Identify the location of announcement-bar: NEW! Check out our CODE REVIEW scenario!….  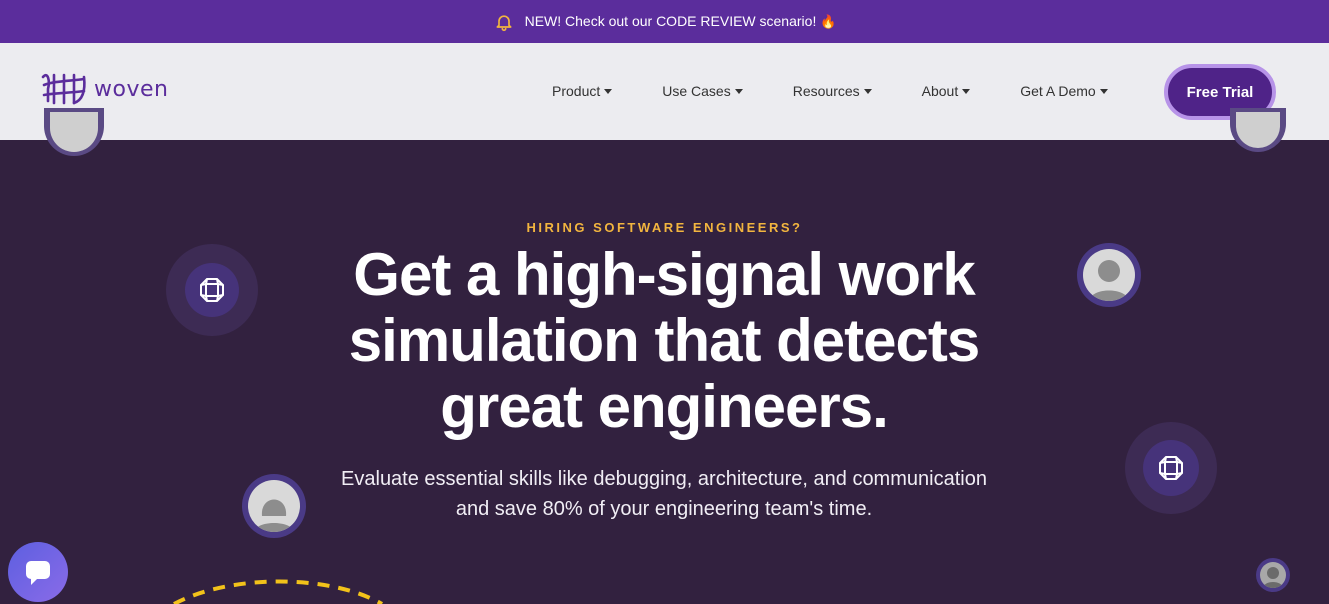
(664, 21).